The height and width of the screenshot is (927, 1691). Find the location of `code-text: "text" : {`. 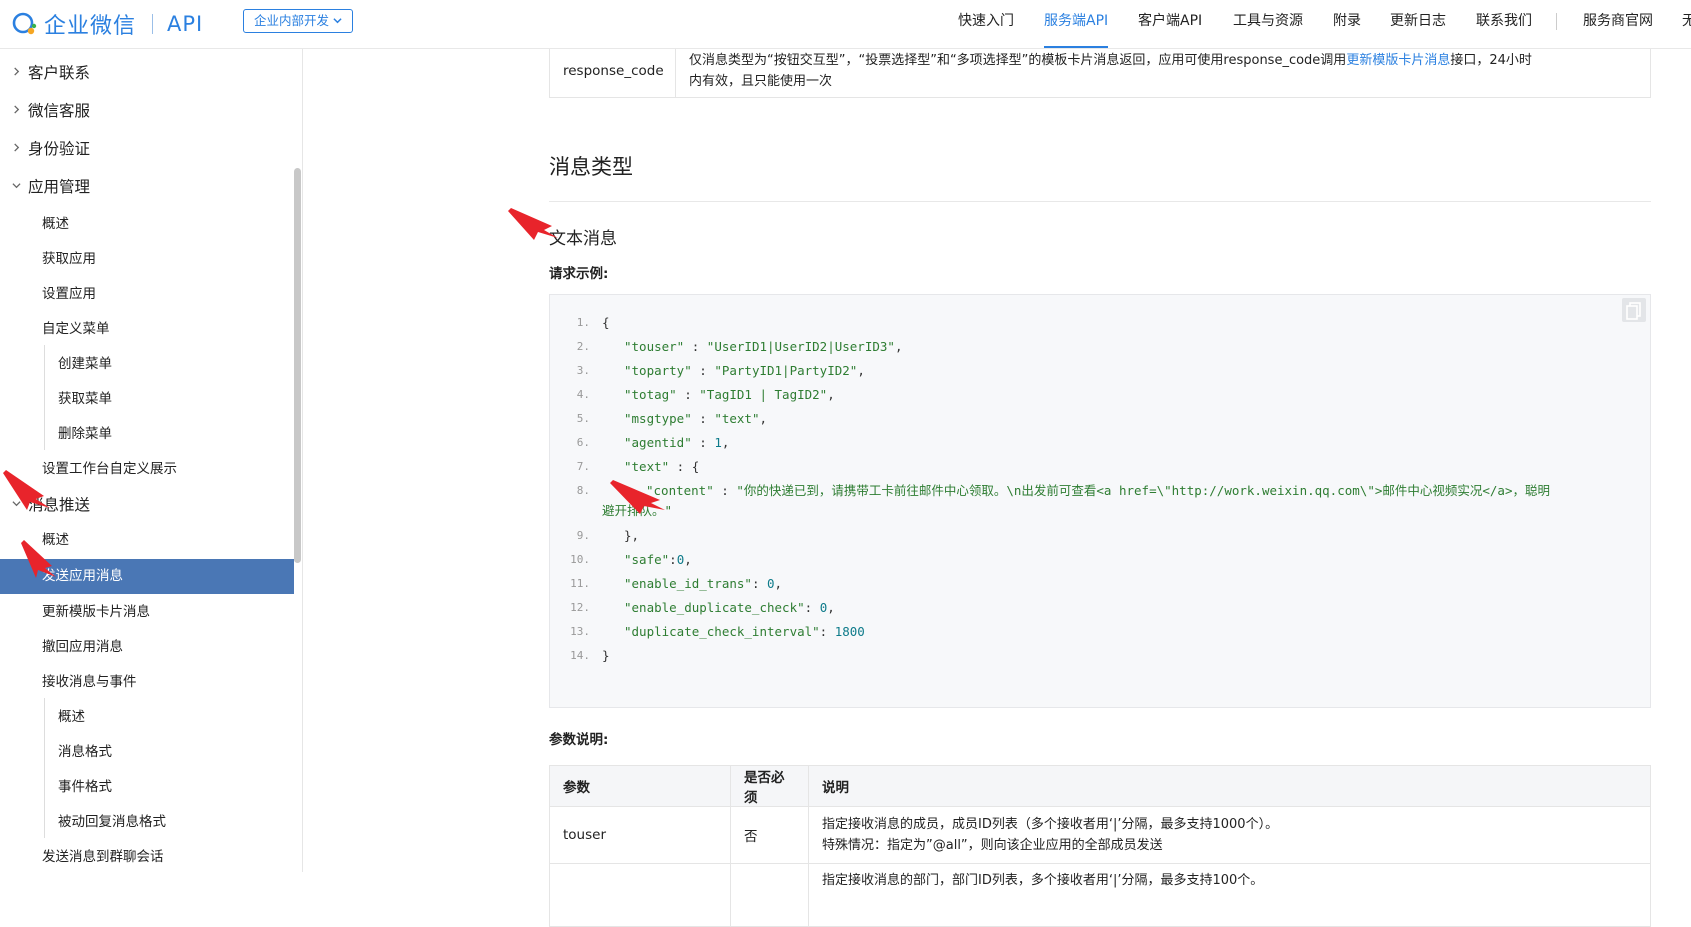

code-text: "text" : { is located at coordinates (661, 467).